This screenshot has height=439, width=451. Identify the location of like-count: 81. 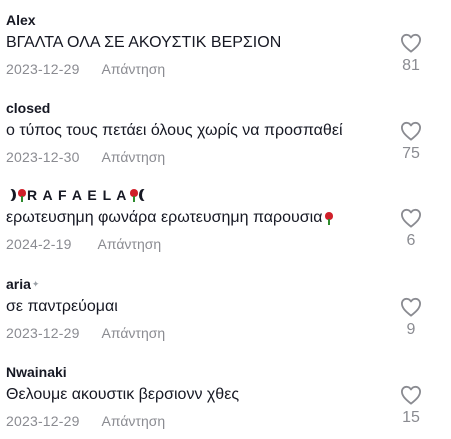
(411, 65).